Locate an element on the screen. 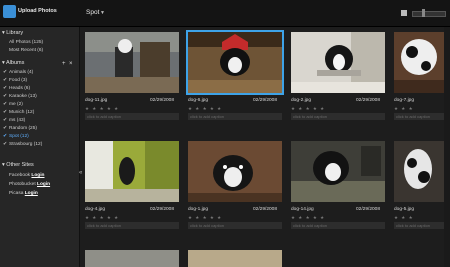  upload-photos-button: Upload Photos is located at coordinates (37, 11).